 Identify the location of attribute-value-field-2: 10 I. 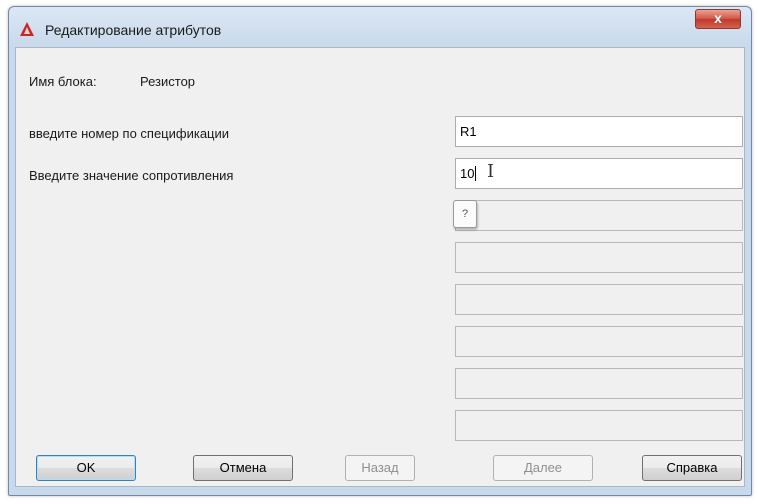
(599, 173).